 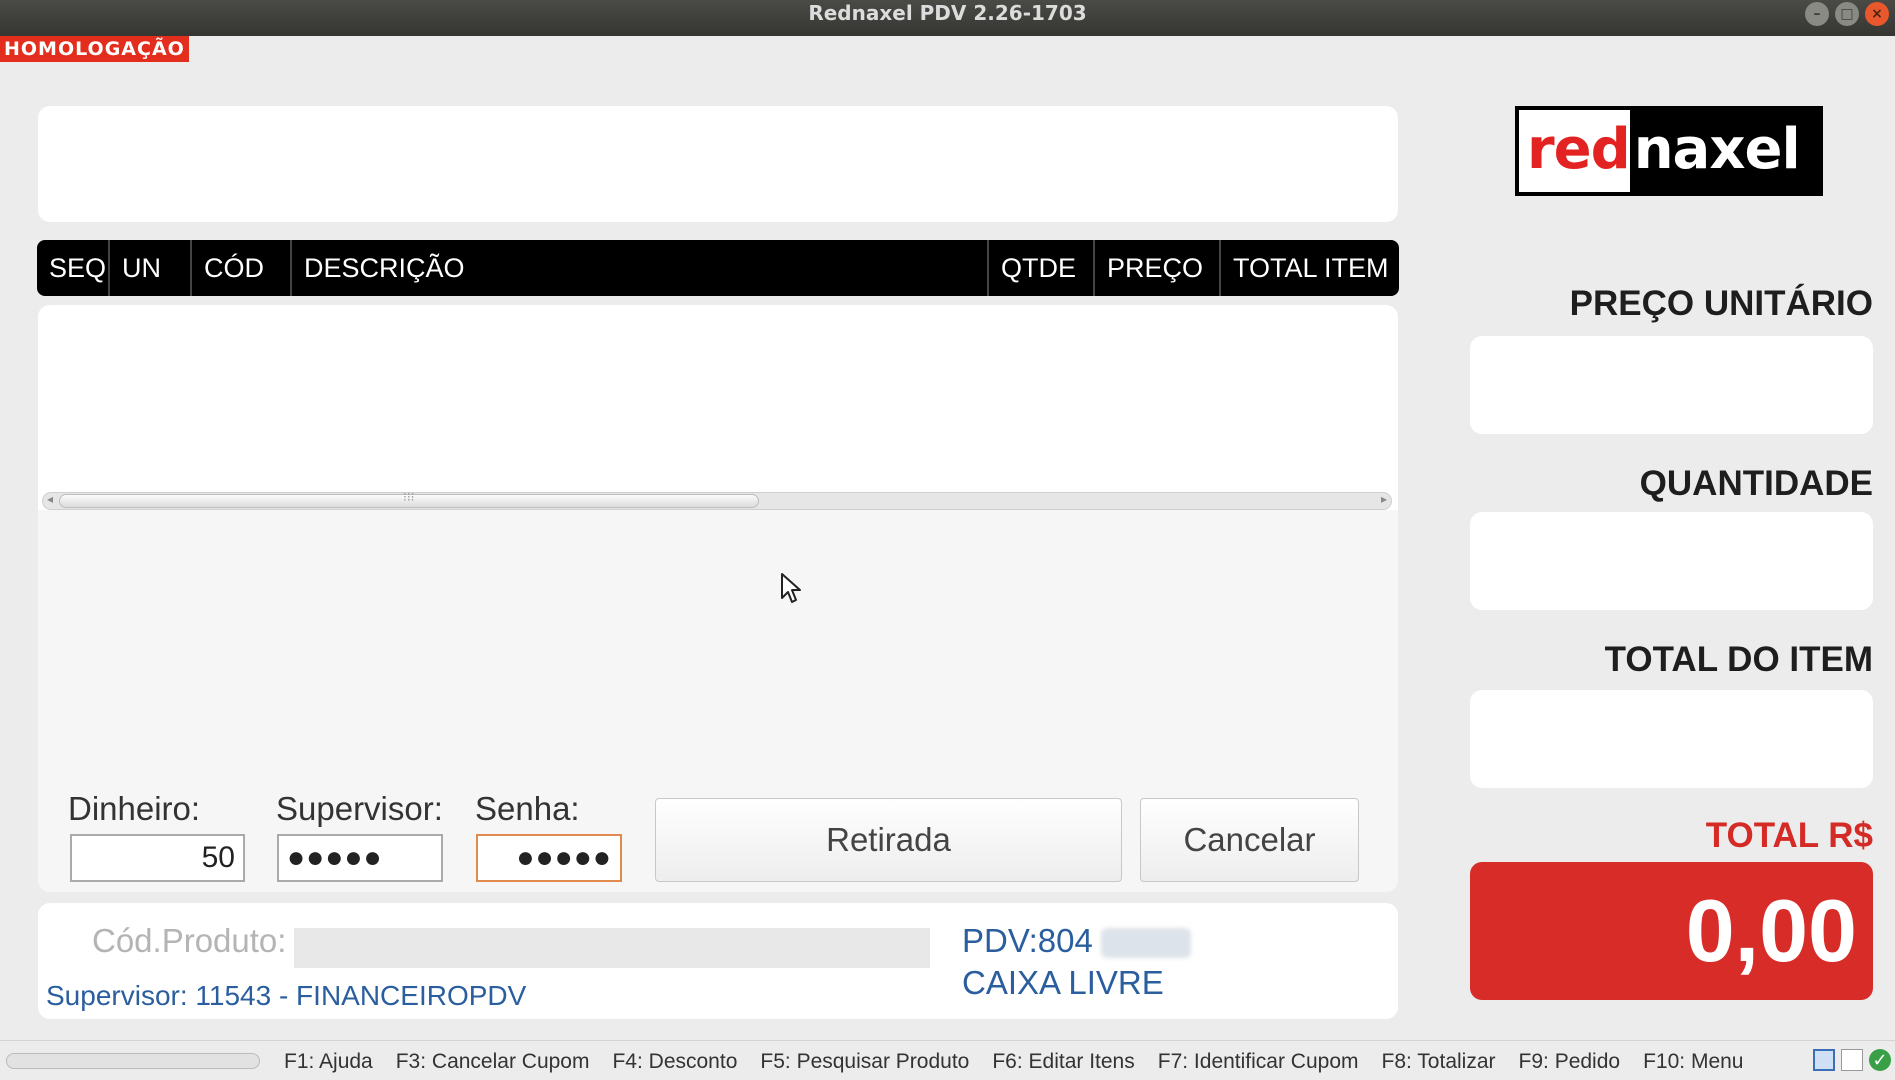 I want to click on document-icon, so click(x=1852, y=1060).